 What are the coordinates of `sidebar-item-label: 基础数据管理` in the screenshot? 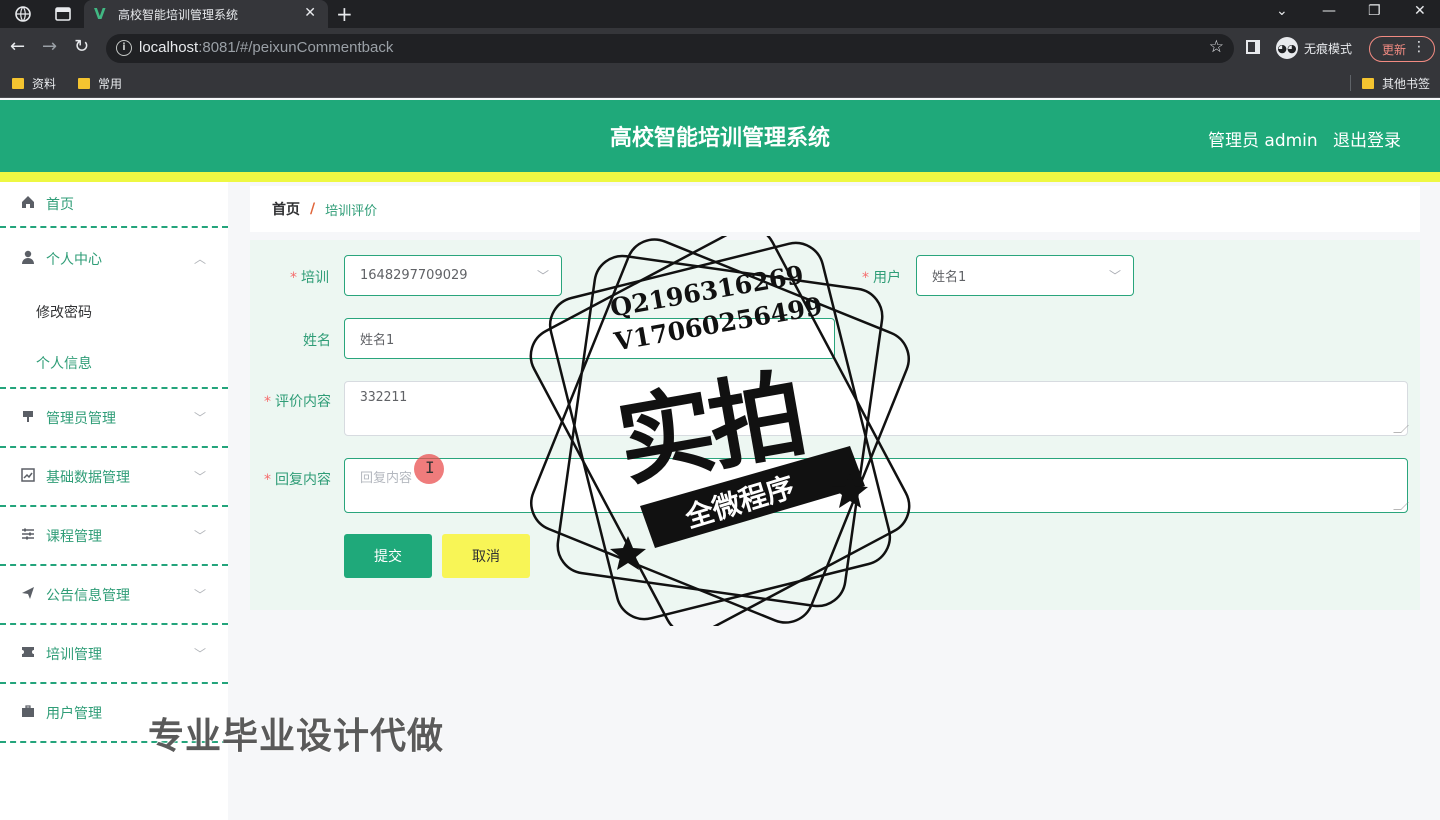 It's located at (88, 478).